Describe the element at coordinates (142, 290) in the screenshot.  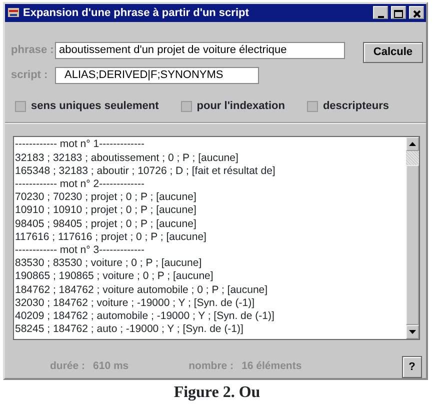
I see `result-line: 184762 ; 184762 ; voiture automobile ; 0 ; P ; [aucune]` at that location.